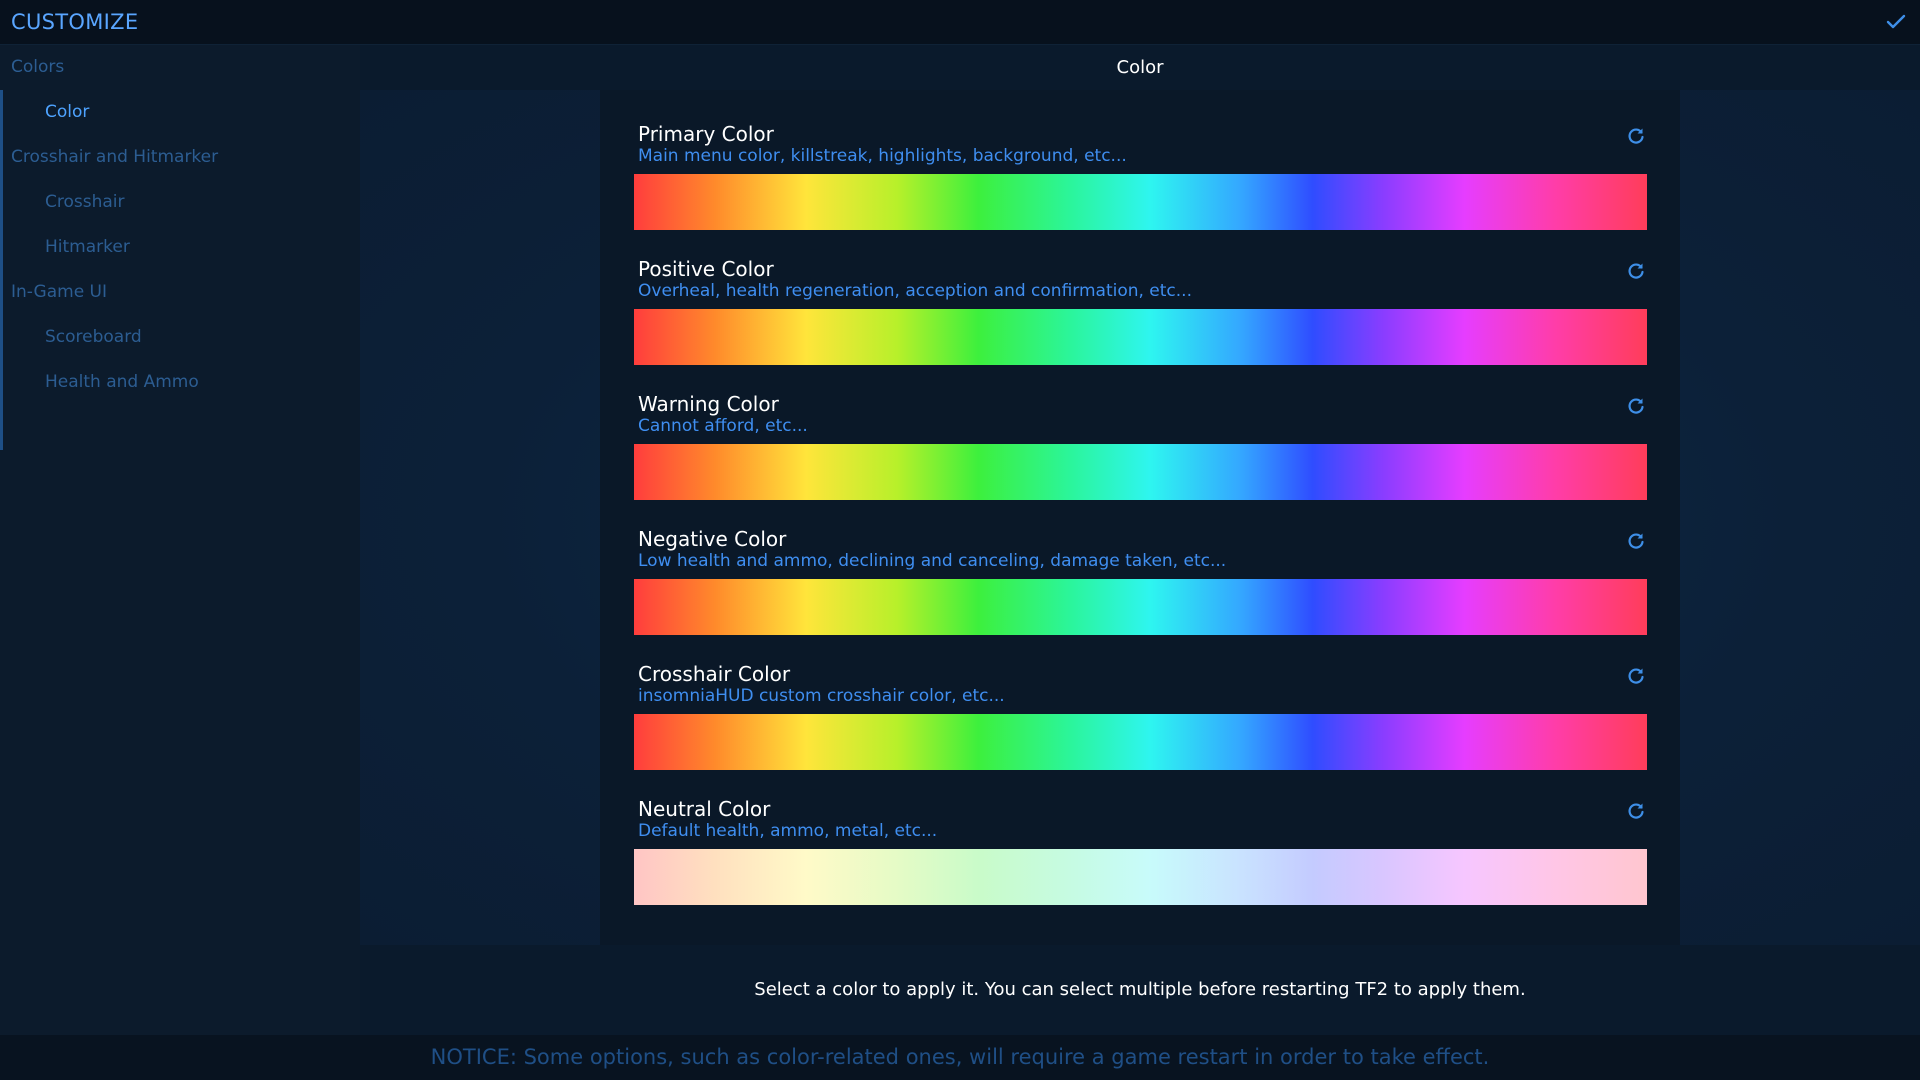 This screenshot has height=1080, width=1920. What do you see at coordinates (706, 134) in the screenshot?
I see `row-title: Primary Color` at bounding box center [706, 134].